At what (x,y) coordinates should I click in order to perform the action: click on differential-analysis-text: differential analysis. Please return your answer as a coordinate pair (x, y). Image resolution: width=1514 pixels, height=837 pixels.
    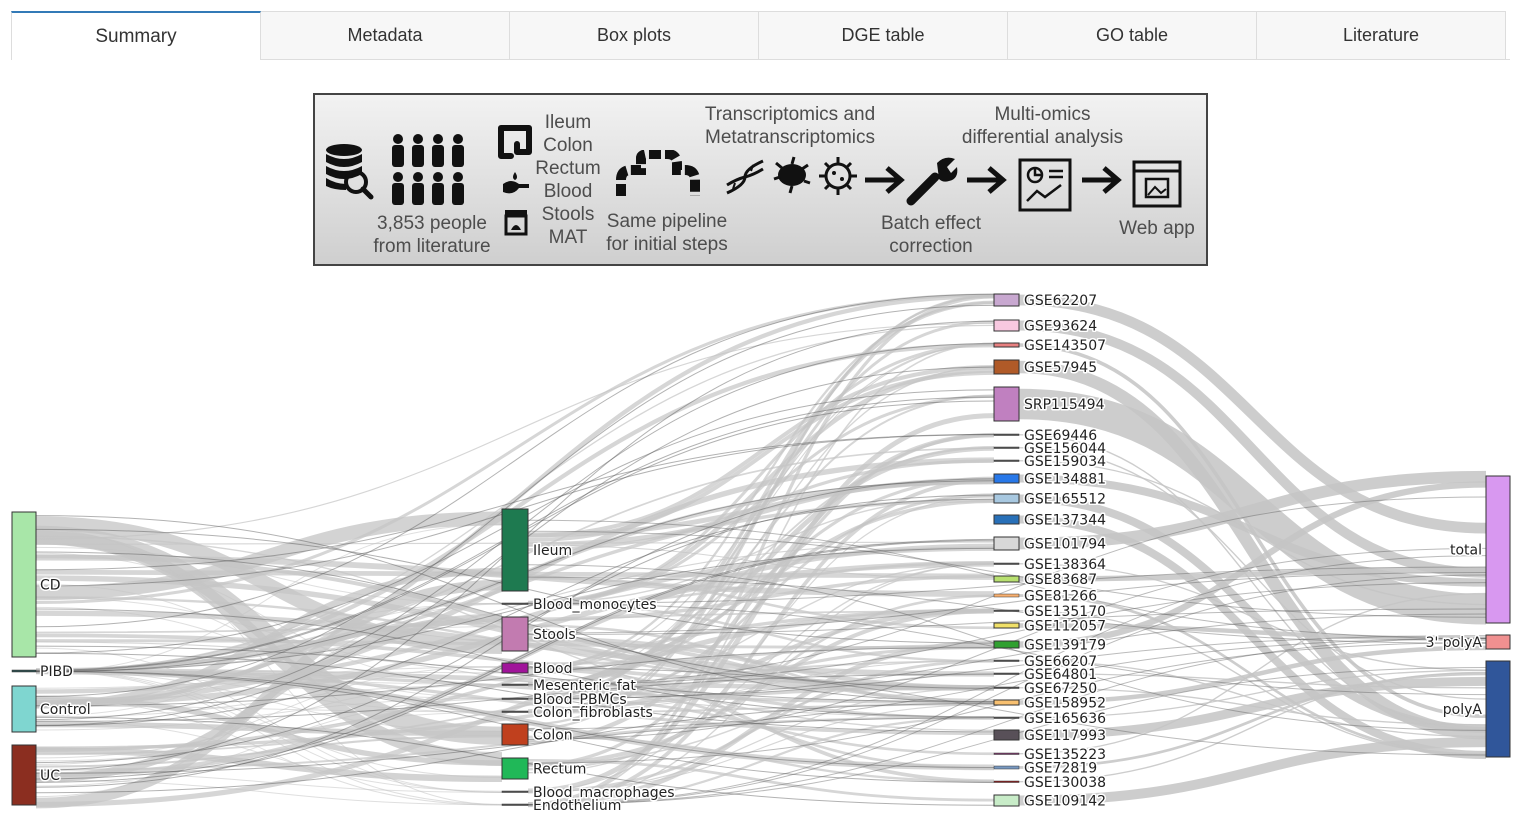
    Looking at the image, I should click on (1042, 137).